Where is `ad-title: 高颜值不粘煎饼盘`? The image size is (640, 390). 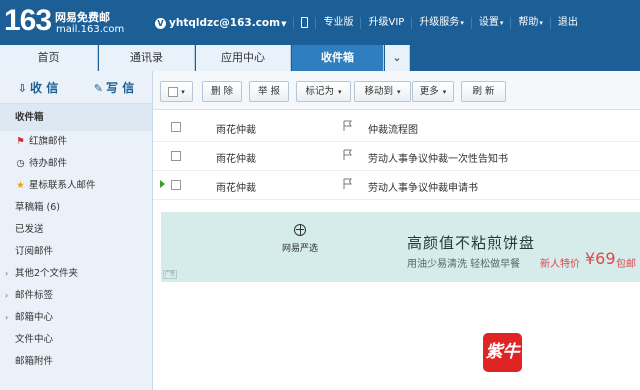
ad-title: 高颜值不粘煎饼盘 is located at coordinates (471, 243).